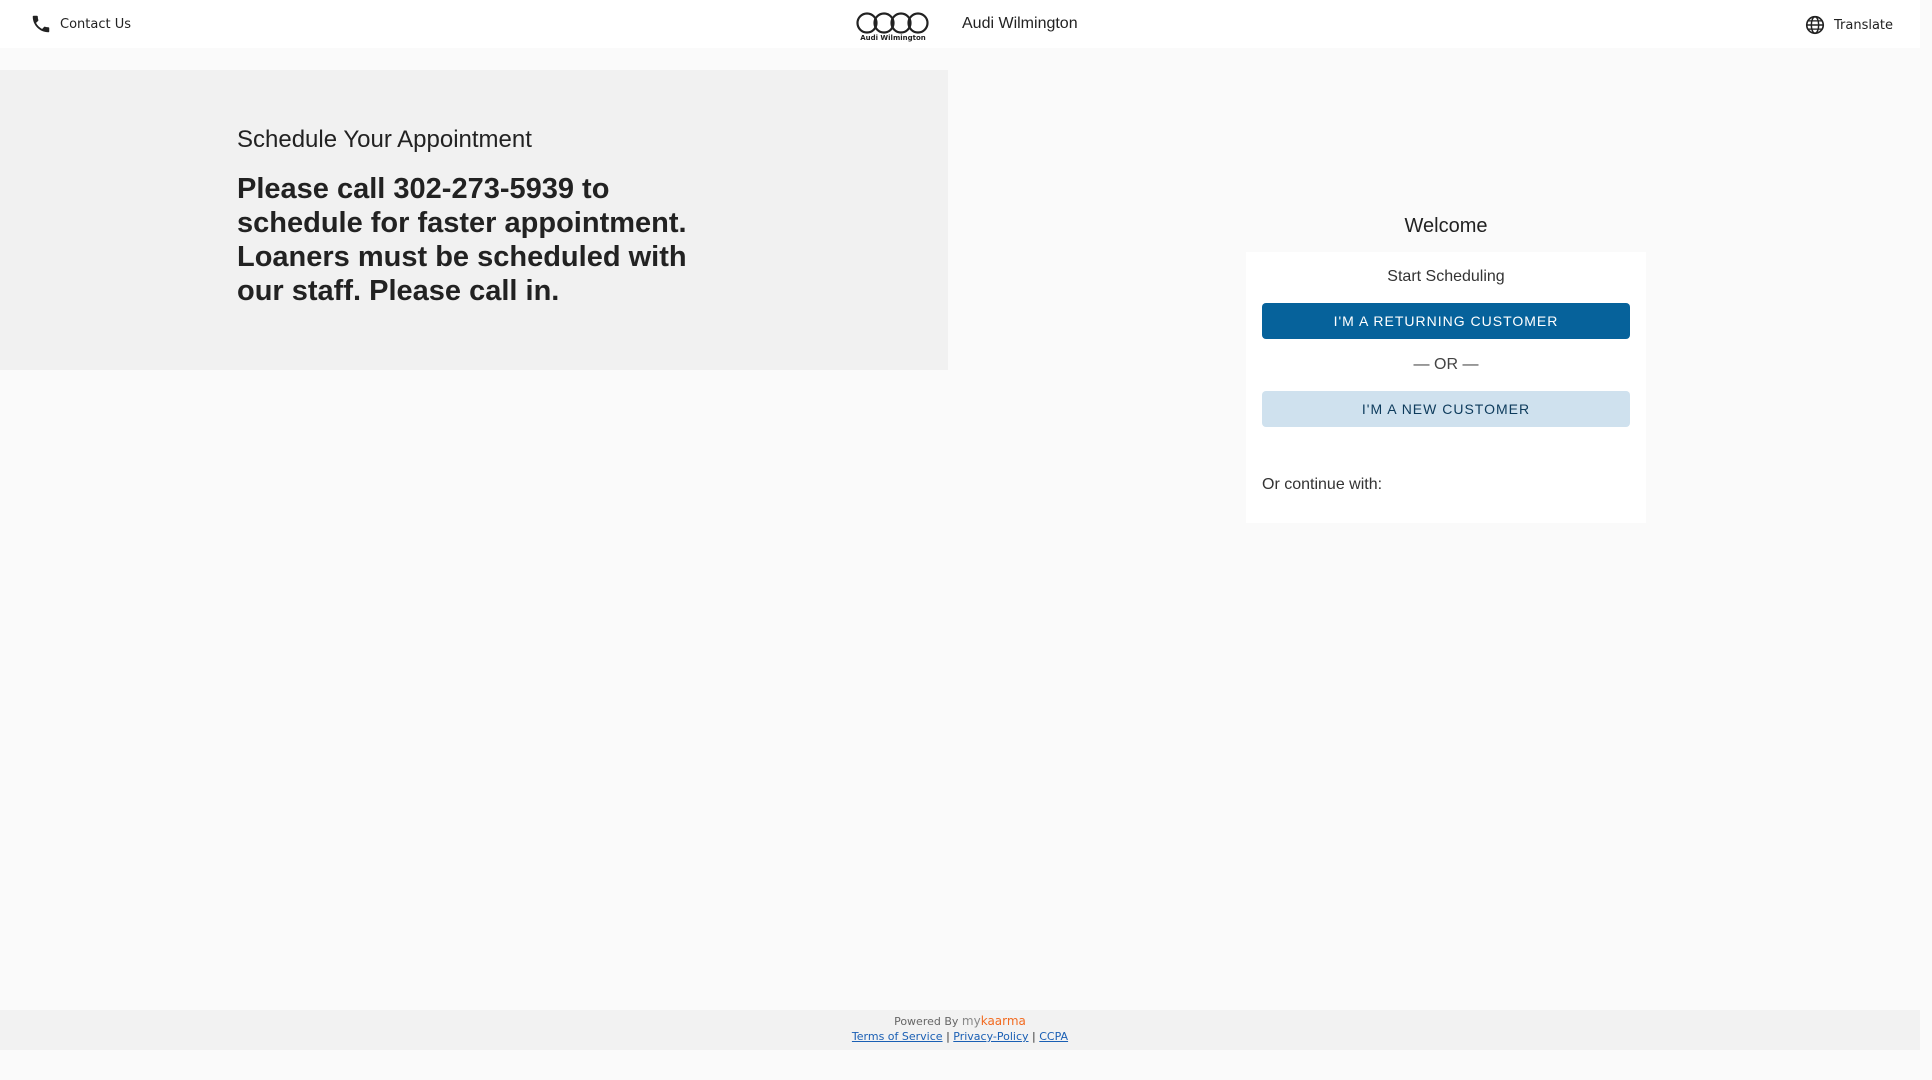  What do you see at coordinates (95, 24) in the screenshot?
I see `contact-us-label: Contact Us` at bounding box center [95, 24].